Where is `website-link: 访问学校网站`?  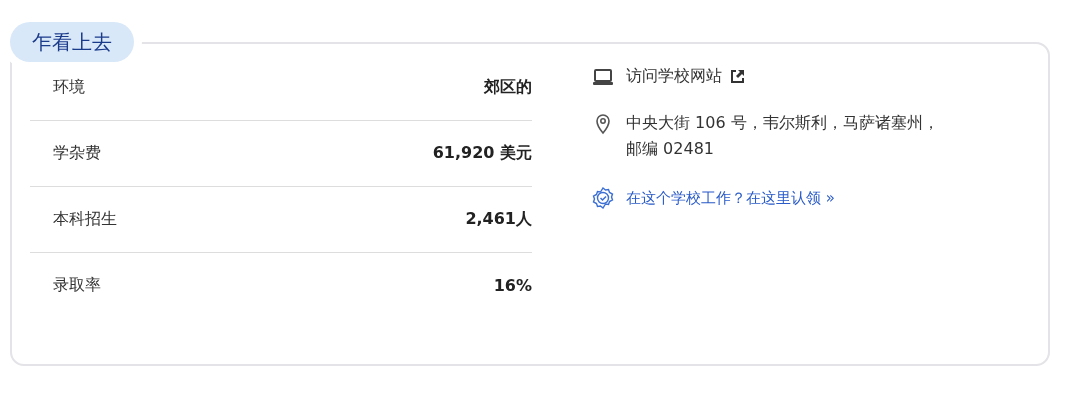 website-link: 访问学校网站 is located at coordinates (674, 76).